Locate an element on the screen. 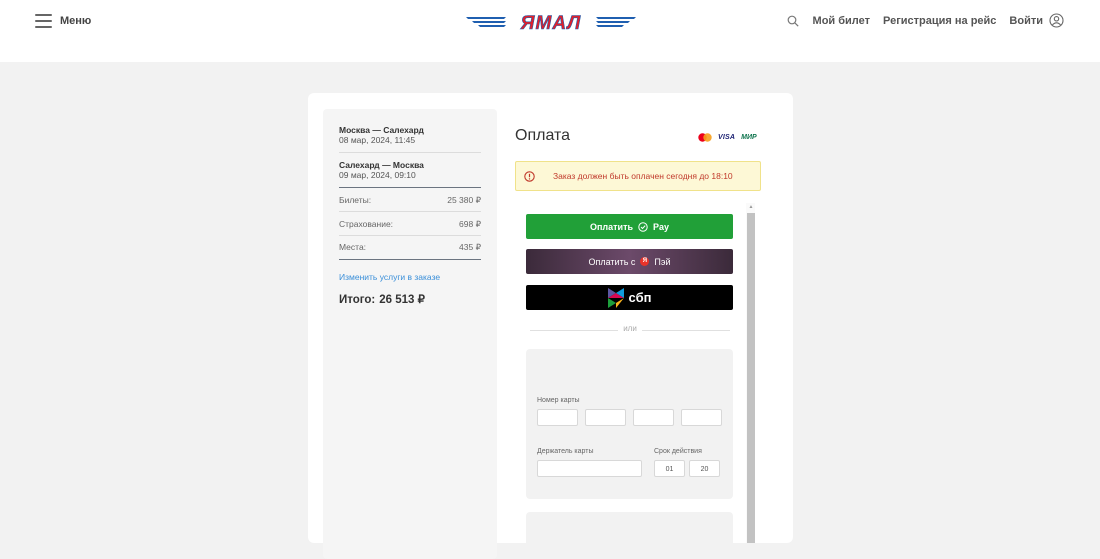 The image size is (1100, 559). mastercard-icon is located at coordinates (705, 137).